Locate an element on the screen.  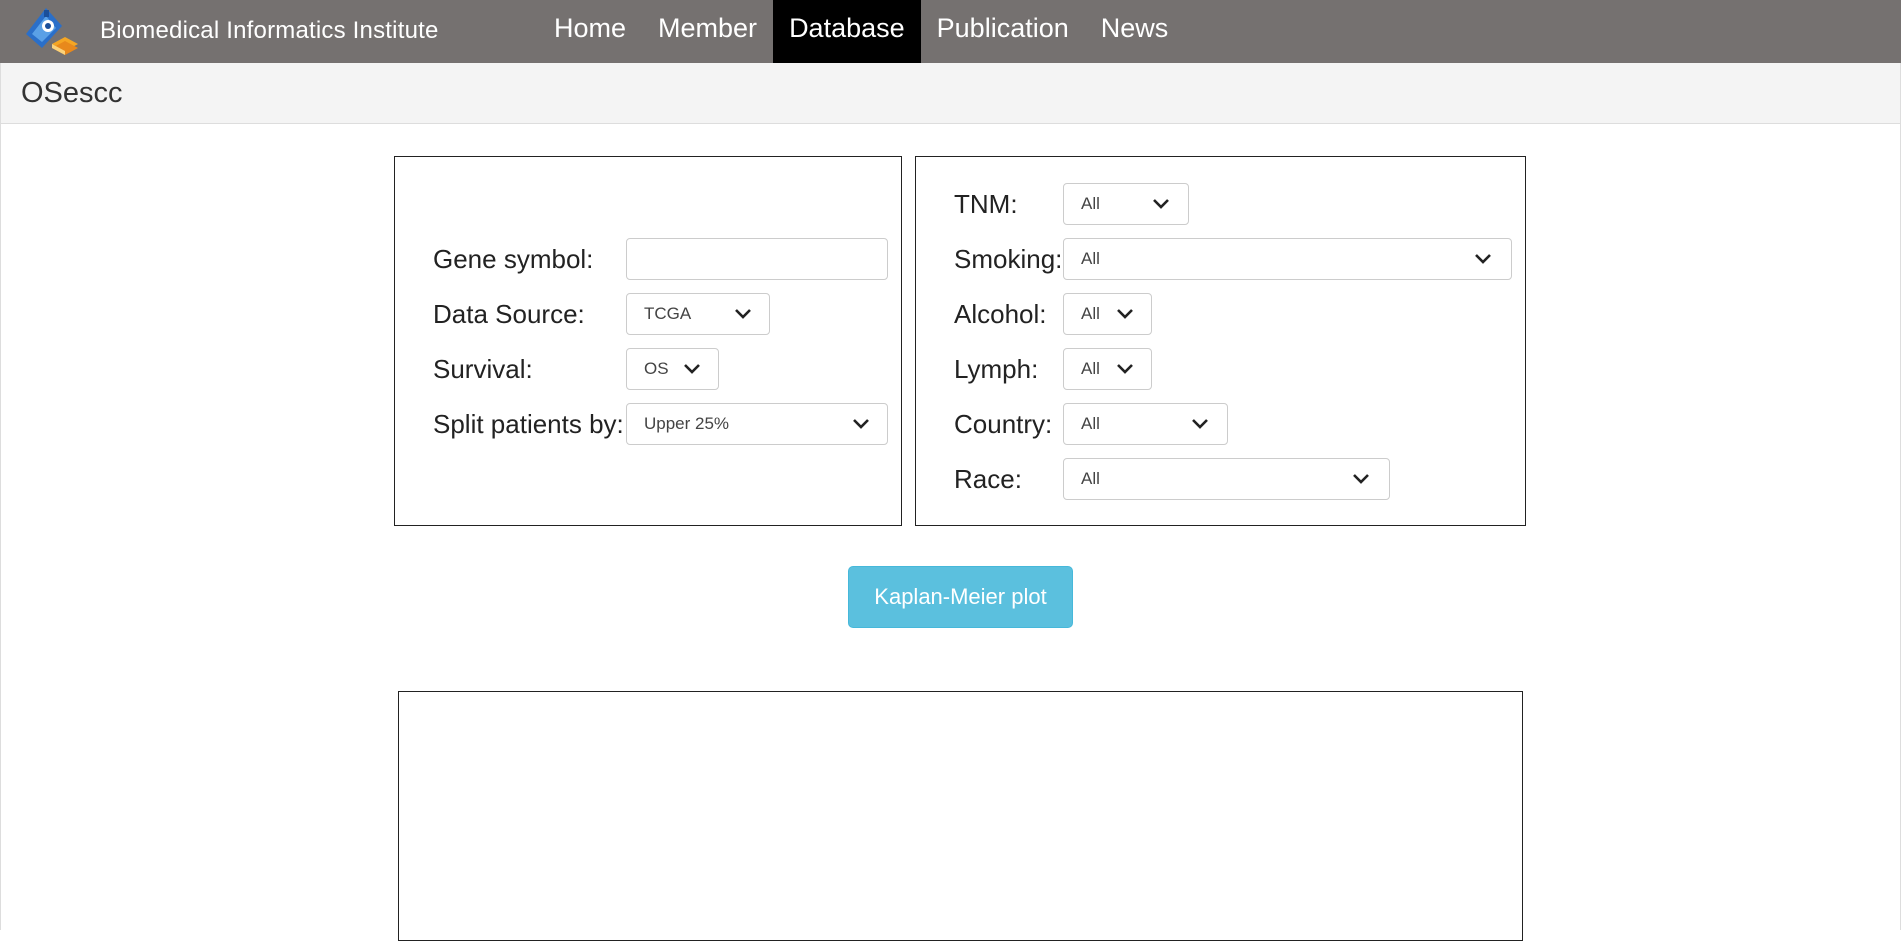
tnm-row: TNM: All is located at coordinates (1071, 204).